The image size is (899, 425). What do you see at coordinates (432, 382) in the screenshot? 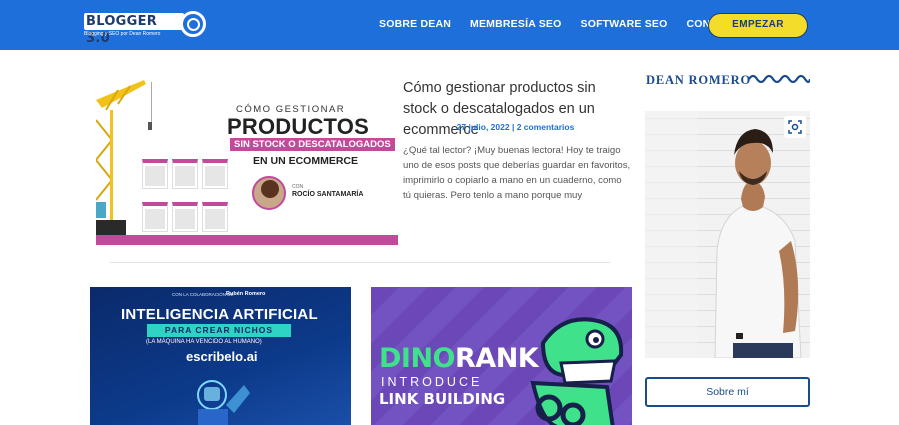
I see `card-intro-text: INTRODUCE` at bounding box center [432, 382].